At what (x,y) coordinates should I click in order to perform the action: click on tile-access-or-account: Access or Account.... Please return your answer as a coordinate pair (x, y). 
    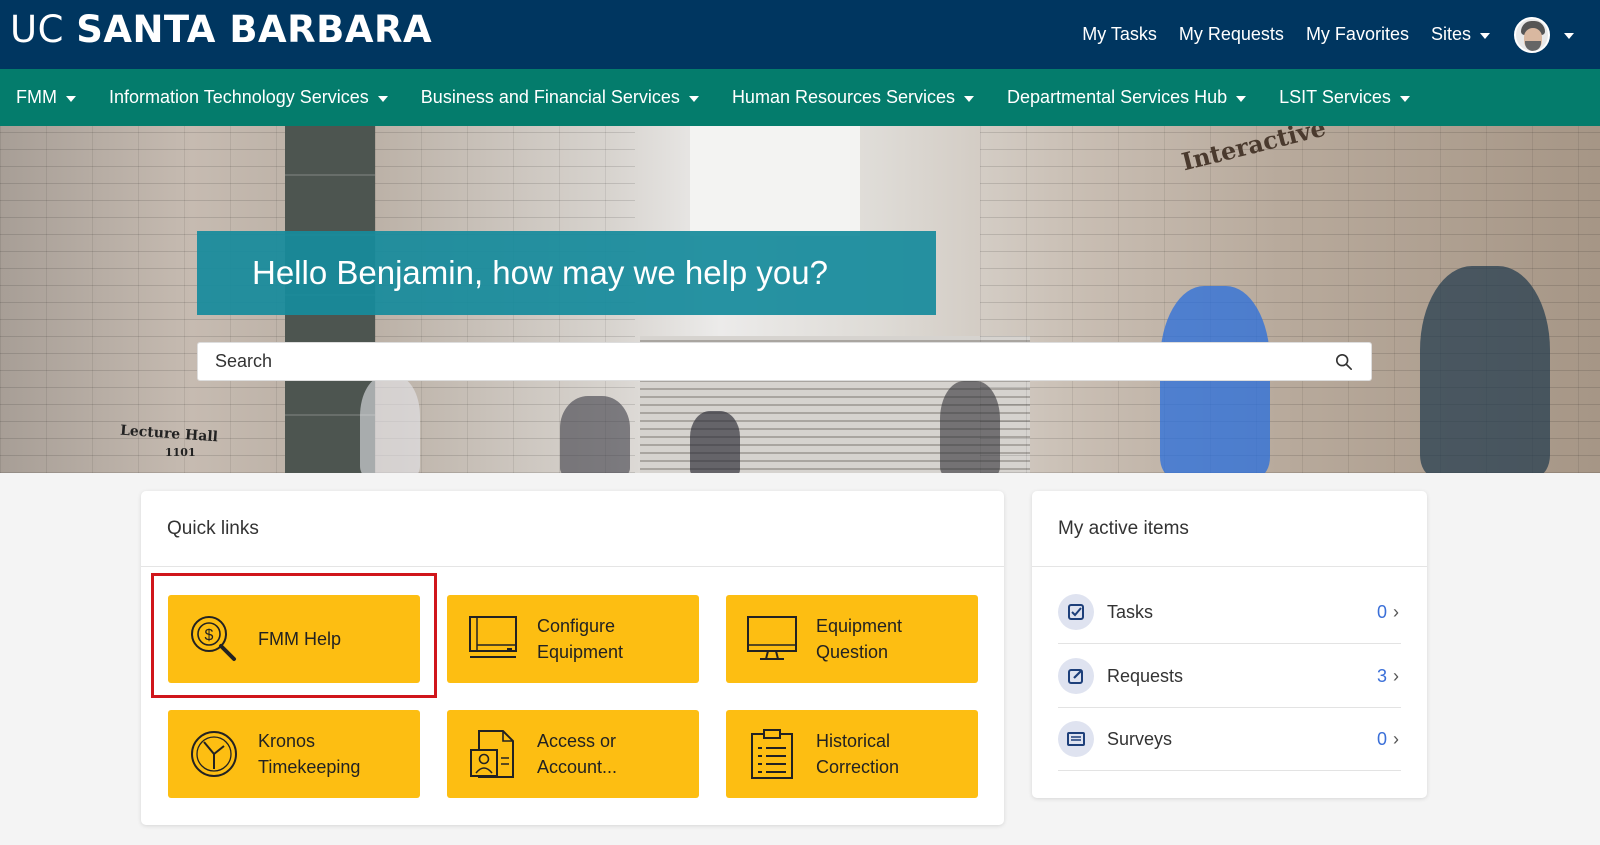
    Looking at the image, I should click on (573, 754).